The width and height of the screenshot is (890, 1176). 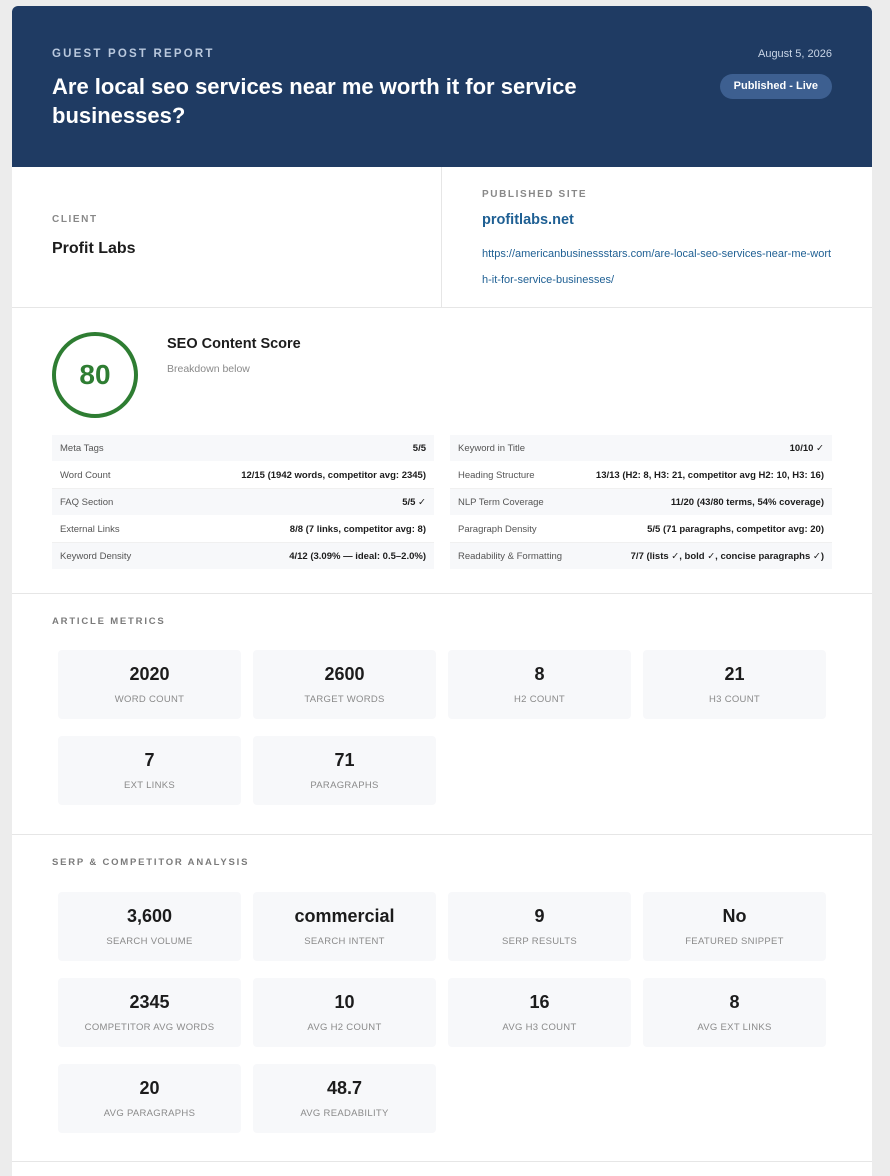 What do you see at coordinates (501, 502) in the screenshot?
I see `breakdown-label: NLP Term Coverage` at bounding box center [501, 502].